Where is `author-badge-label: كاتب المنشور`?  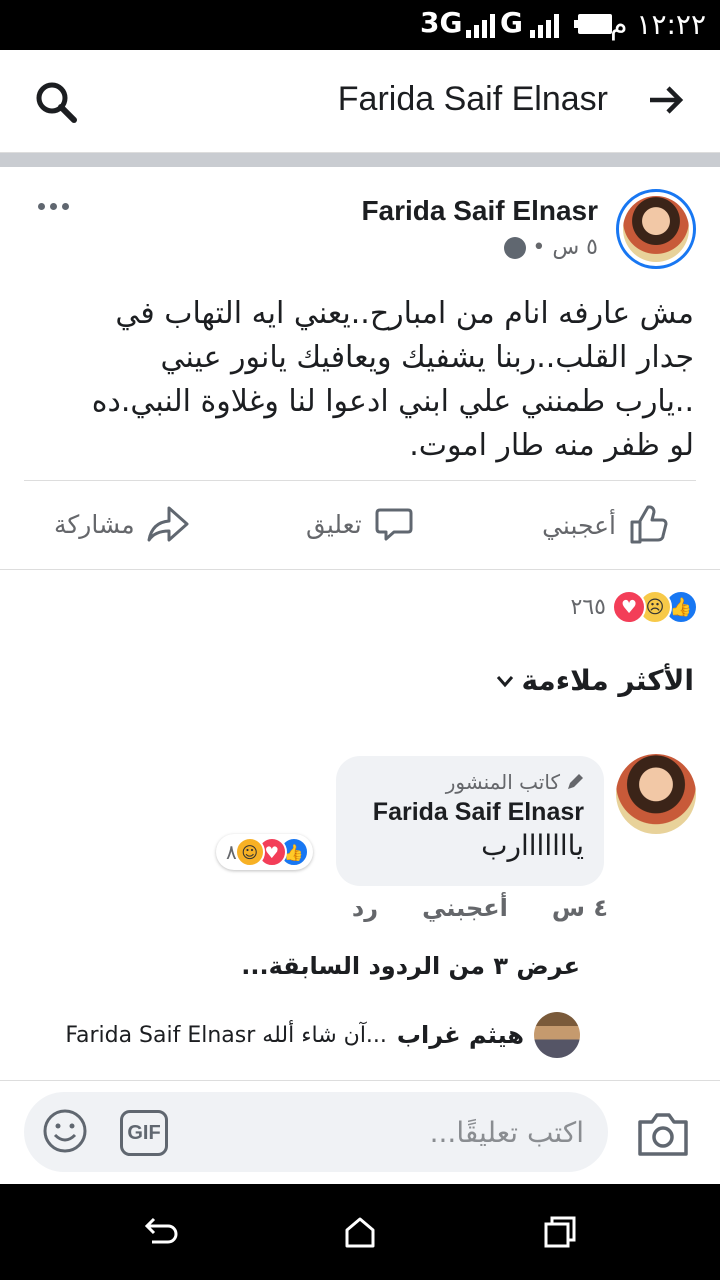 author-badge-label: كاتب المنشور is located at coordinates (502, 782).